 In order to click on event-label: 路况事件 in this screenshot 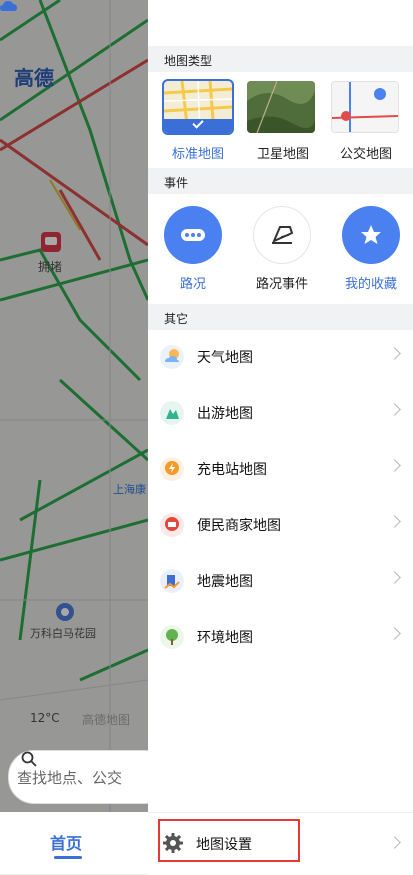, I will do `click(282, 284)`.